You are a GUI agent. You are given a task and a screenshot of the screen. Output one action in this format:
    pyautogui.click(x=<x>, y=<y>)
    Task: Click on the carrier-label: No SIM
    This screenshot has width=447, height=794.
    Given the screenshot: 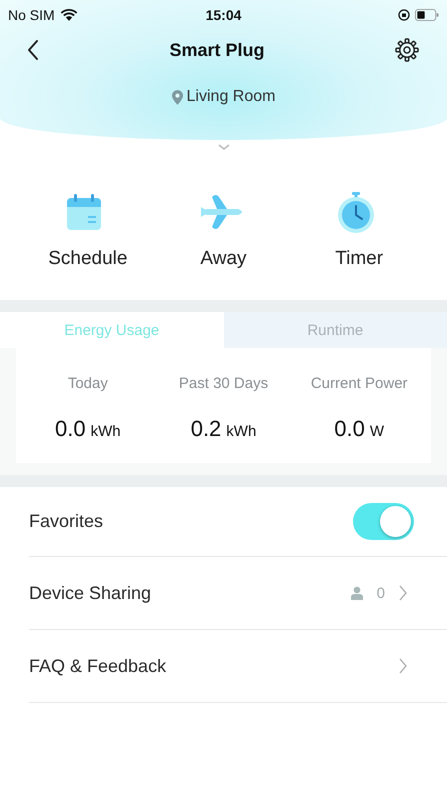 What is the action you would take?
    pyautogui.click(x=31, y=15)
    